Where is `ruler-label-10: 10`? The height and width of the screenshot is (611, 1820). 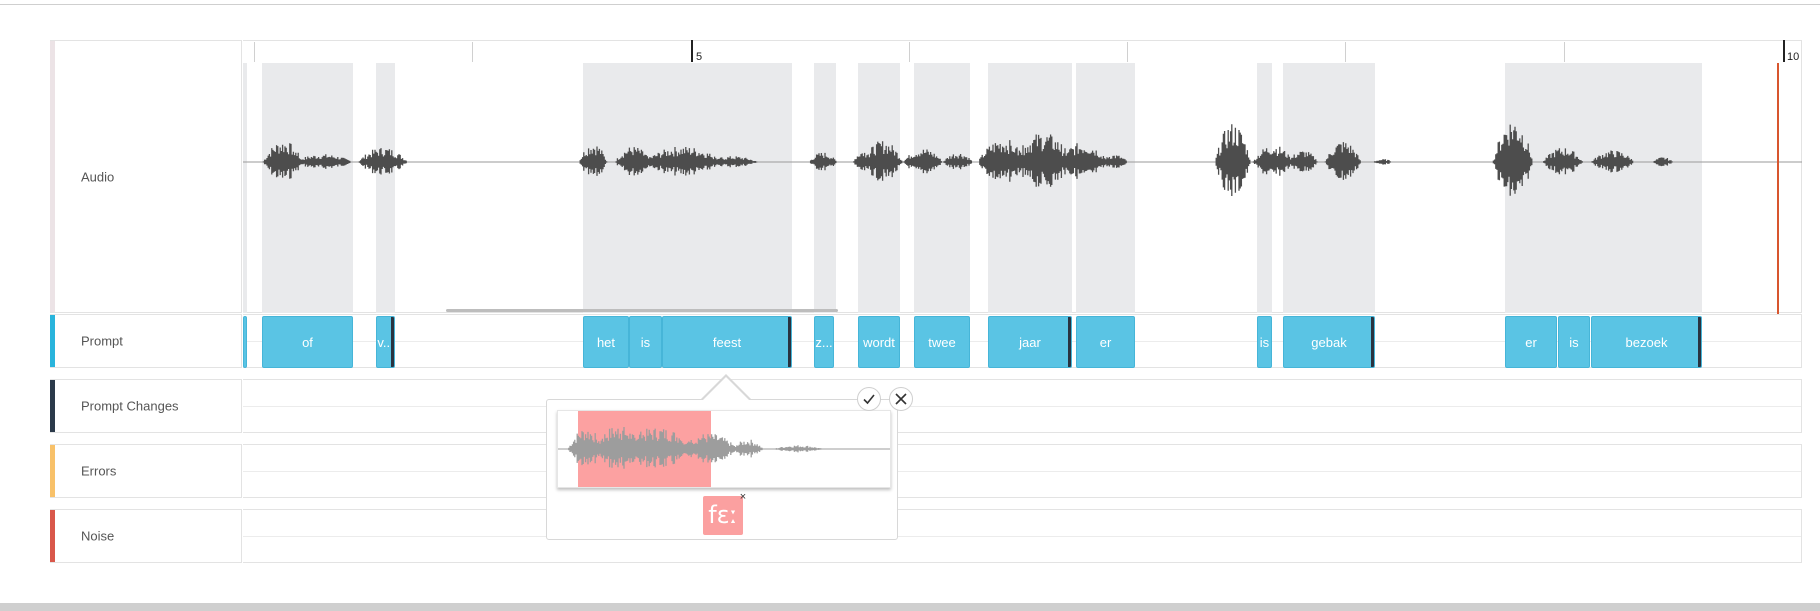
ruler-label-10: 10 is located at coordinates (1793, 57).